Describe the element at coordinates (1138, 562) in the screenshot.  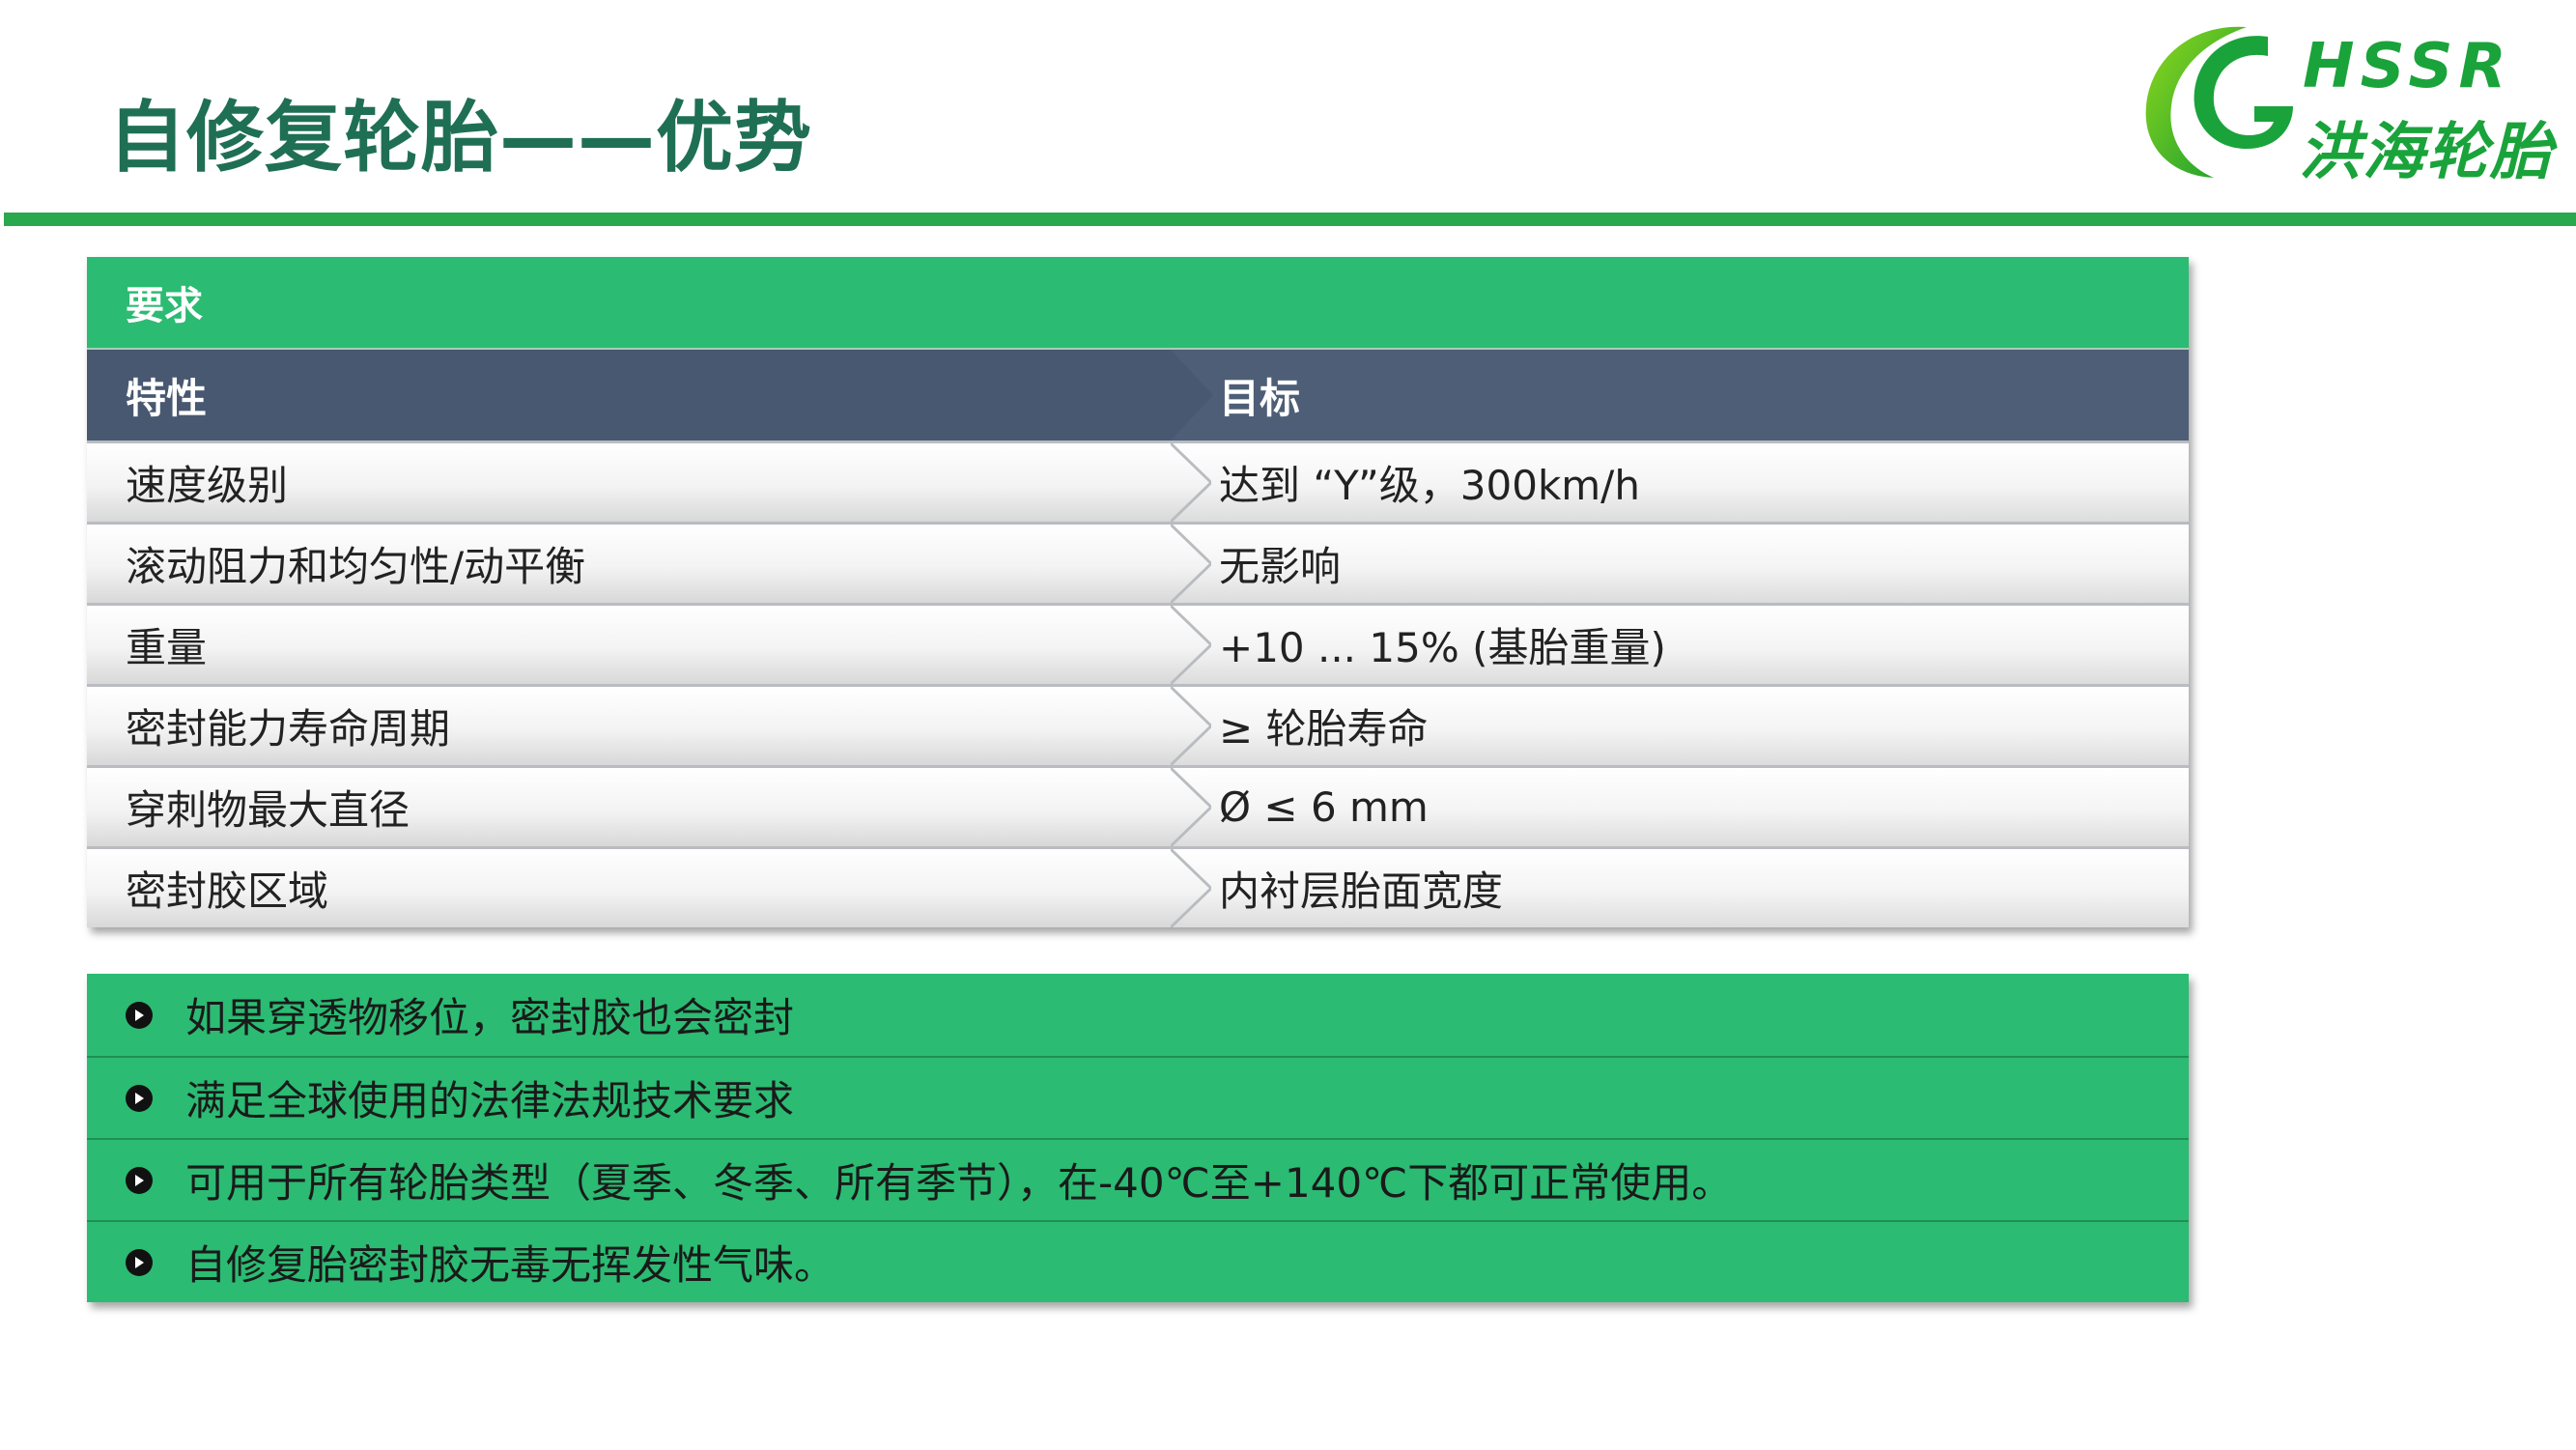
I see `table-row: 滚动阻力和均匀性/动平衡 无影响` at that location.